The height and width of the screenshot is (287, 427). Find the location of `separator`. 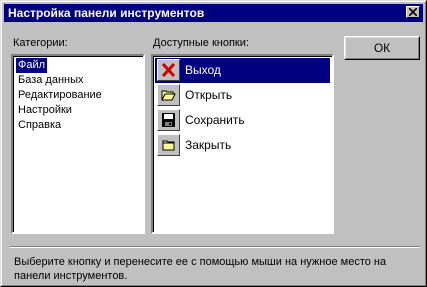

separator is located at coordinates (215, 247).